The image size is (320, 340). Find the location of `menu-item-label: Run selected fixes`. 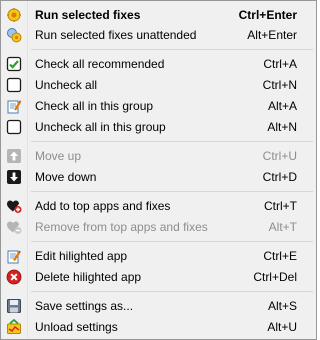

menu-item-label: Run selected fixes is located at coordinates (88, 15).